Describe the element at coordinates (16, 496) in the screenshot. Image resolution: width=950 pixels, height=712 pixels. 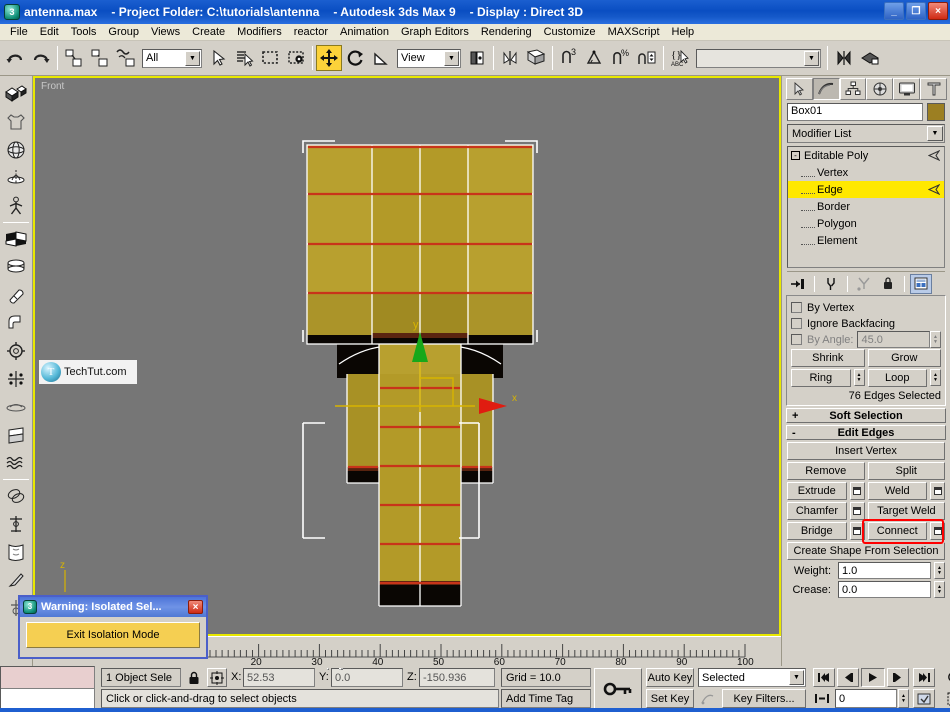
I see `torus-knot-icon` at that location.